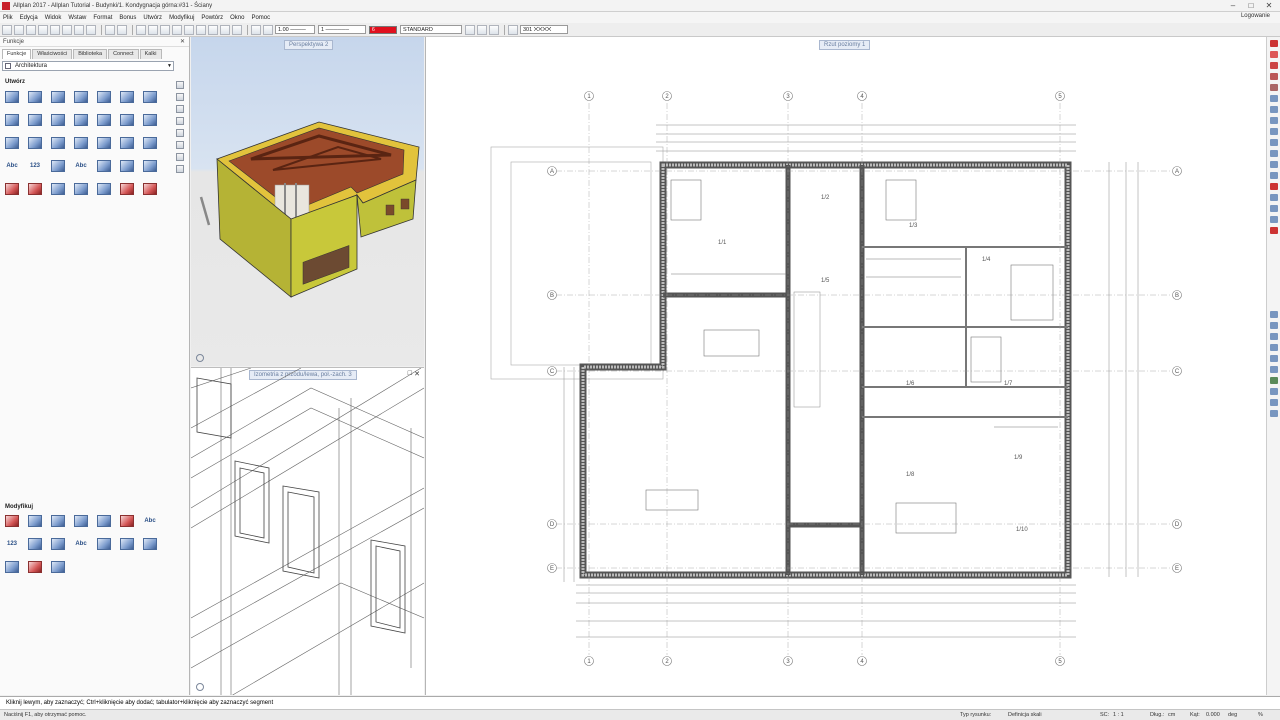  What do you see at coordinates (513, 29) in the screenshot?
I see `hatch-icon` at bounding box center [513, 29].